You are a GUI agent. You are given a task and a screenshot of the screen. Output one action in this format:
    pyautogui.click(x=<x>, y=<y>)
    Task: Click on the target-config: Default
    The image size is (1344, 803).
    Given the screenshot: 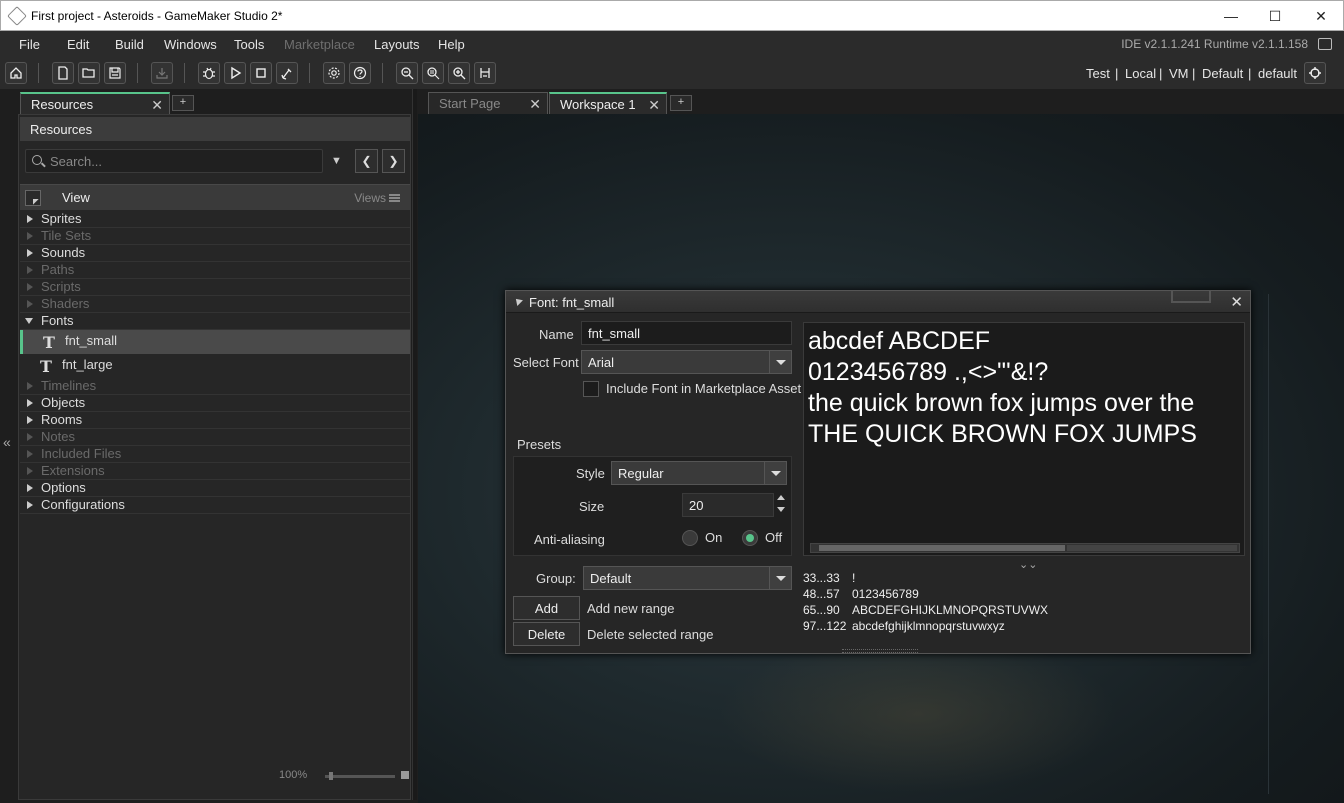 What is the action you would take?
    pyautogui.click(x=1222, y=73)
    